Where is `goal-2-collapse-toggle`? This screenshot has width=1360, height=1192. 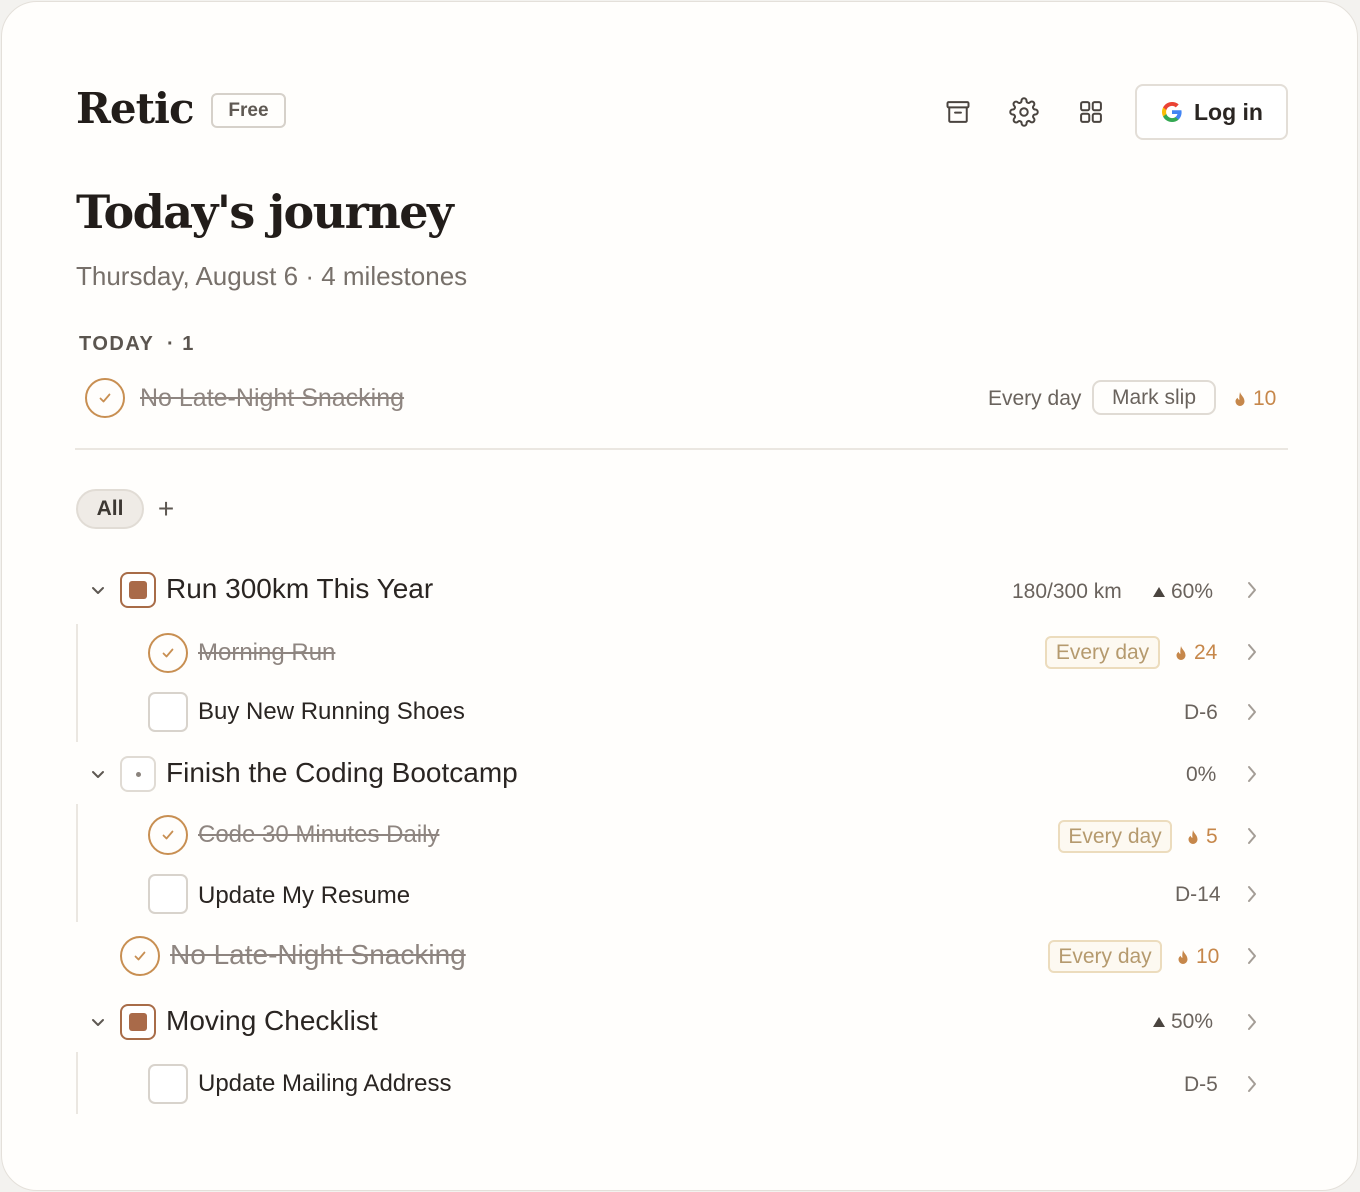 goal-2-collapse-toggle is located at coordinates (98, 774).